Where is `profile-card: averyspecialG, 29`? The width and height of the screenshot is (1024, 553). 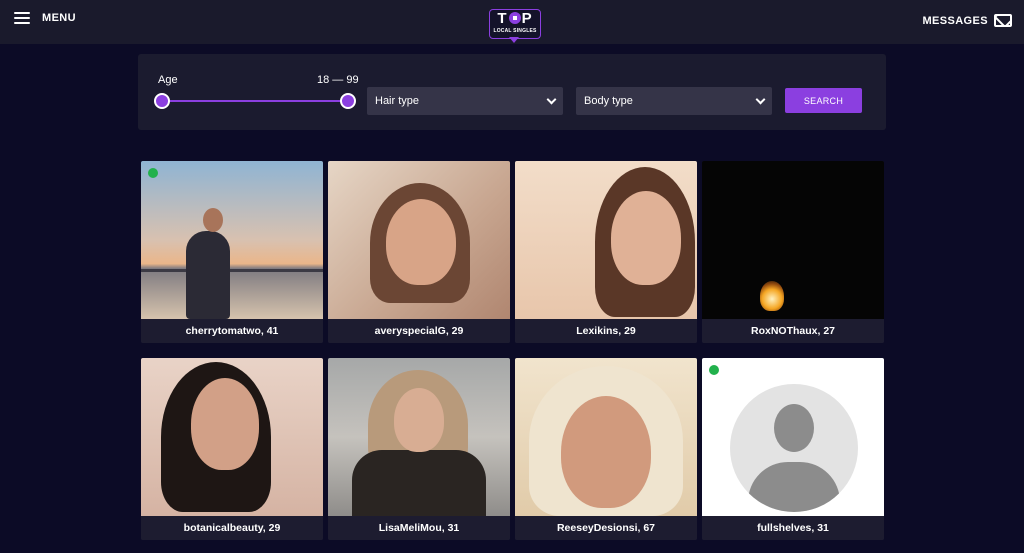
profile-card: averyspecialG, 29 is located at coordinates (419, 252).